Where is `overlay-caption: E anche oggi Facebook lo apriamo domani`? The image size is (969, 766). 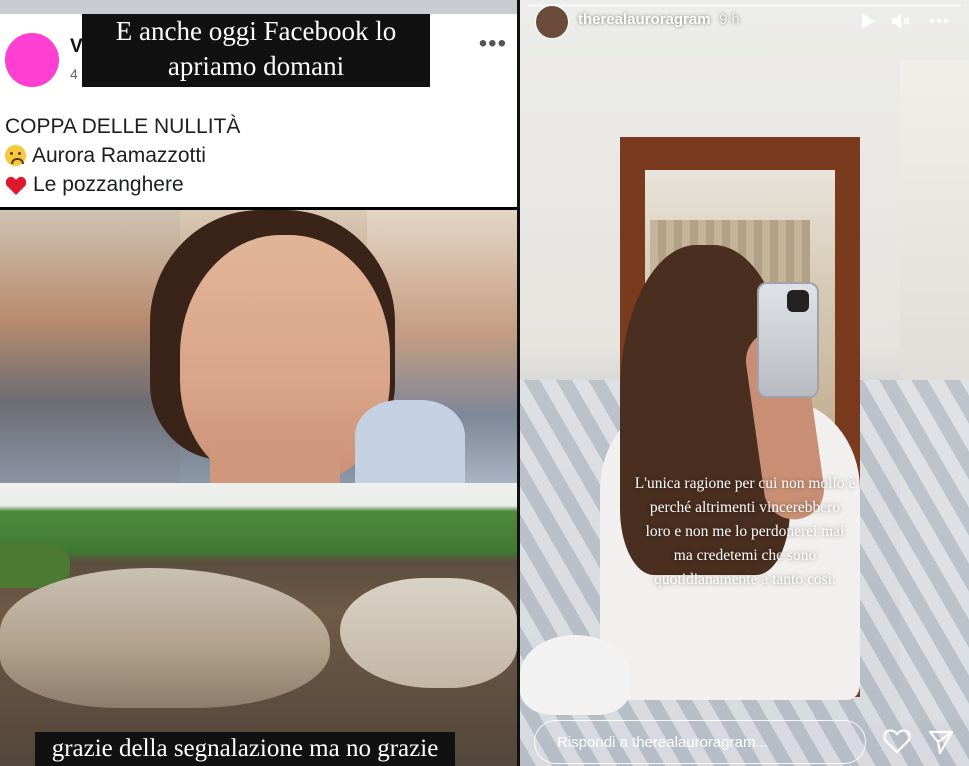
overlay-caption: E anche oggi Facebook lo apriamo domani is located at coordinates (256, 50).